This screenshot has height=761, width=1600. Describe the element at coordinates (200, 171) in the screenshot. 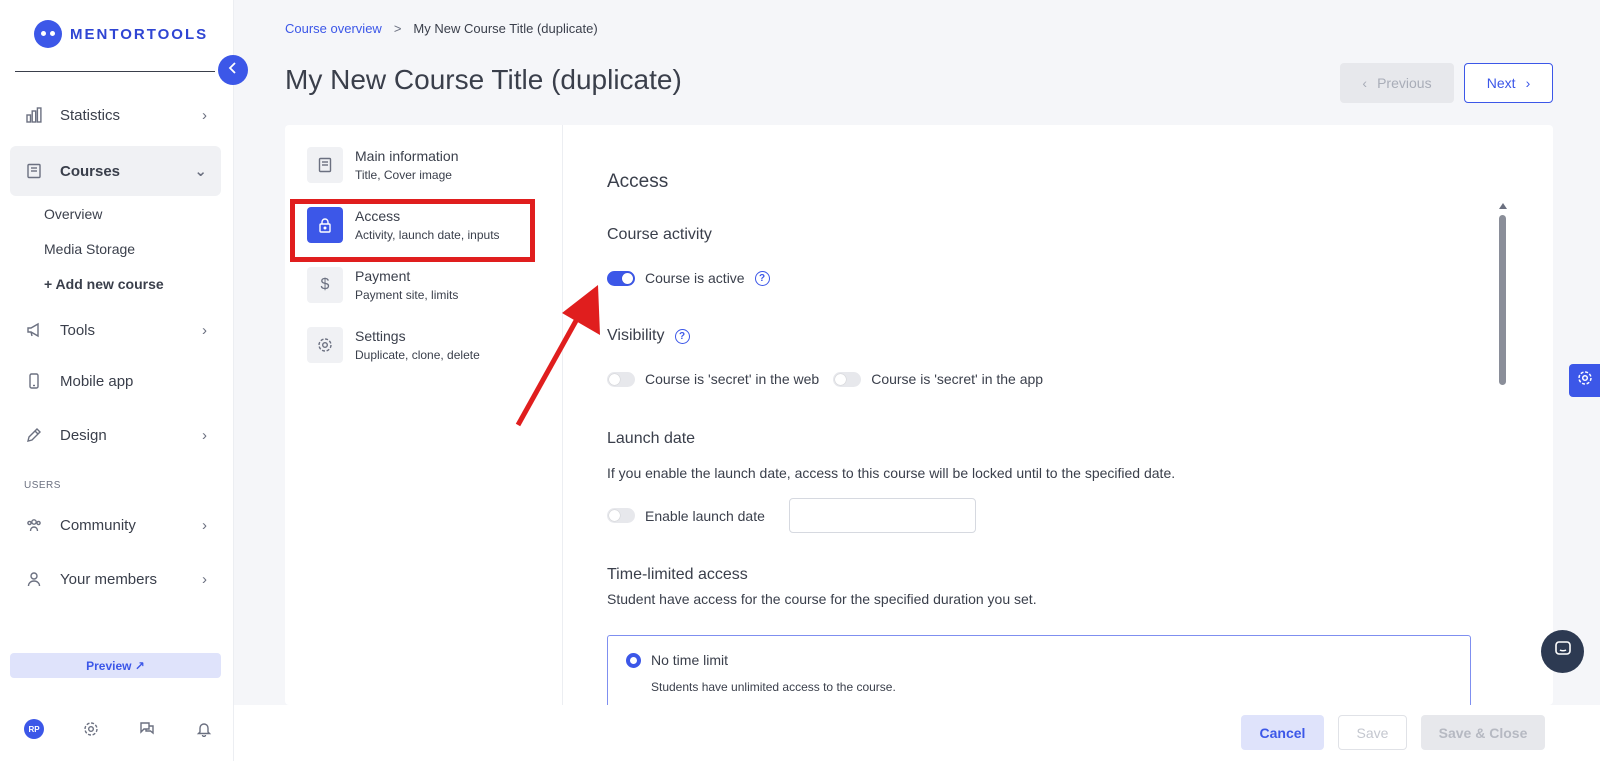

I see `chevron-down-icon: ⌄` at that location.